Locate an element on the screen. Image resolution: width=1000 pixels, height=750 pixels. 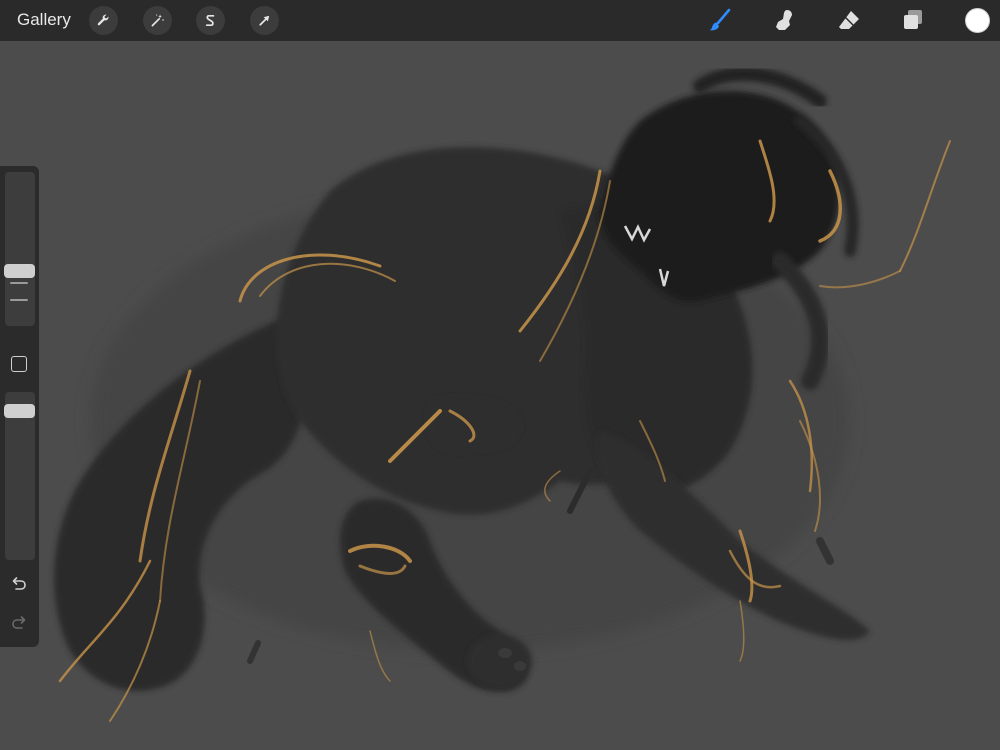
left-sidebar is located at coordinates (19, 406).